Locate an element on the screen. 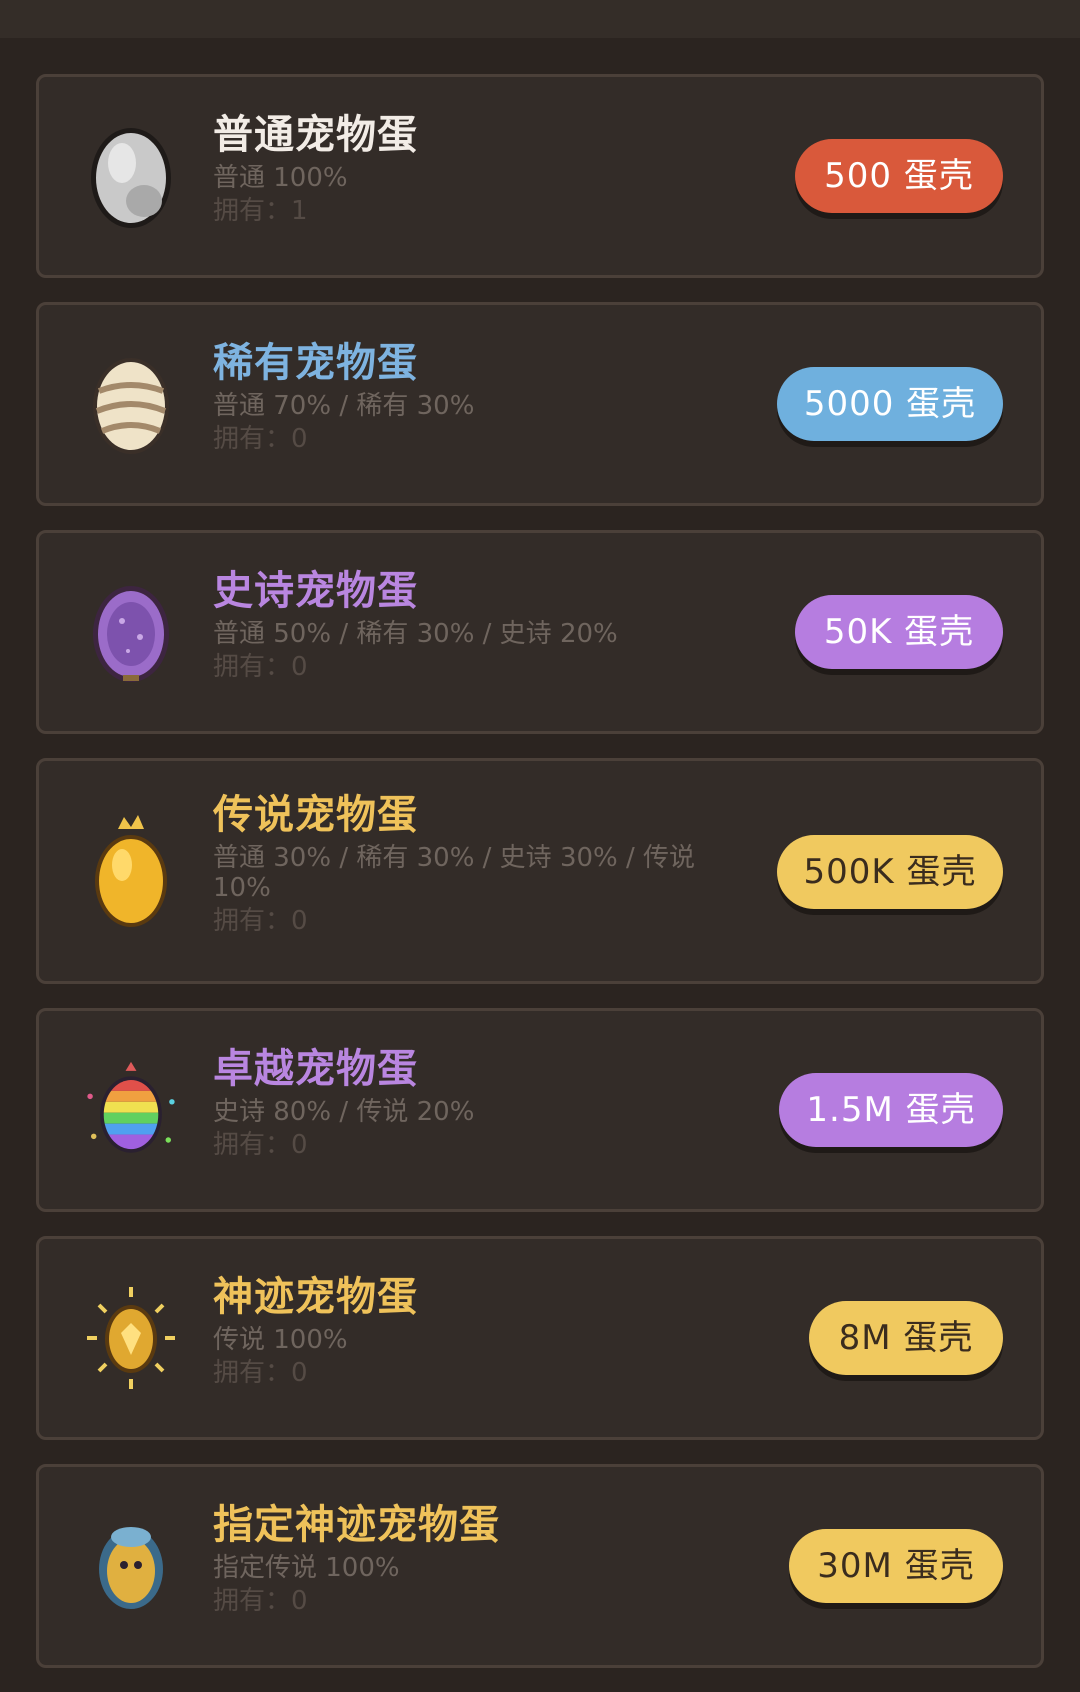 Image resolution: width=1080 pixels, height=1692 pixels. egg-odds: 普通 100% is located at coordinates (280, 178).